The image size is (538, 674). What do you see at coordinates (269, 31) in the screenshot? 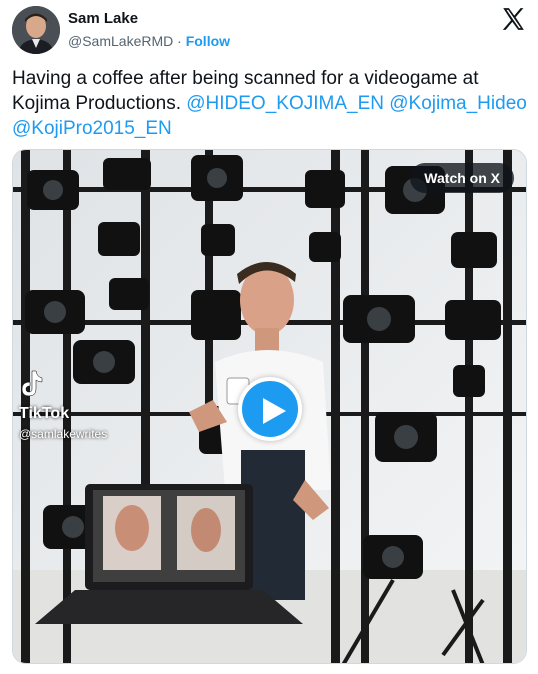
I see `tweet-header: Sam Lake @SamLakeRMD · Follow` at bounding box center [269, 31].